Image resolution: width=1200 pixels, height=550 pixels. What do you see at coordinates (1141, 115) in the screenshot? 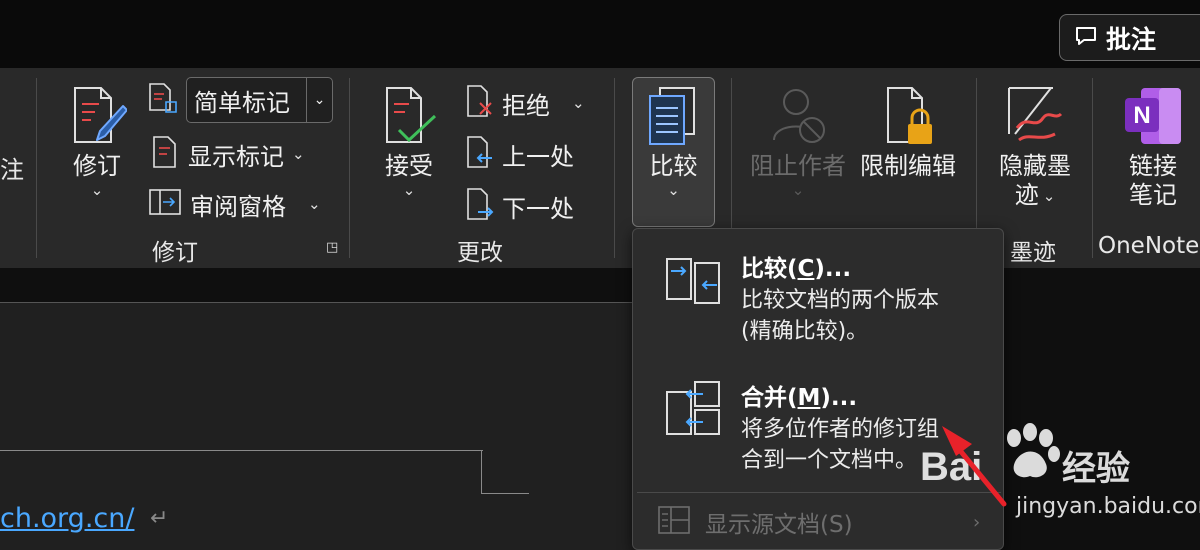
I see `svg-text: N` at bounding box center [1141, 115].